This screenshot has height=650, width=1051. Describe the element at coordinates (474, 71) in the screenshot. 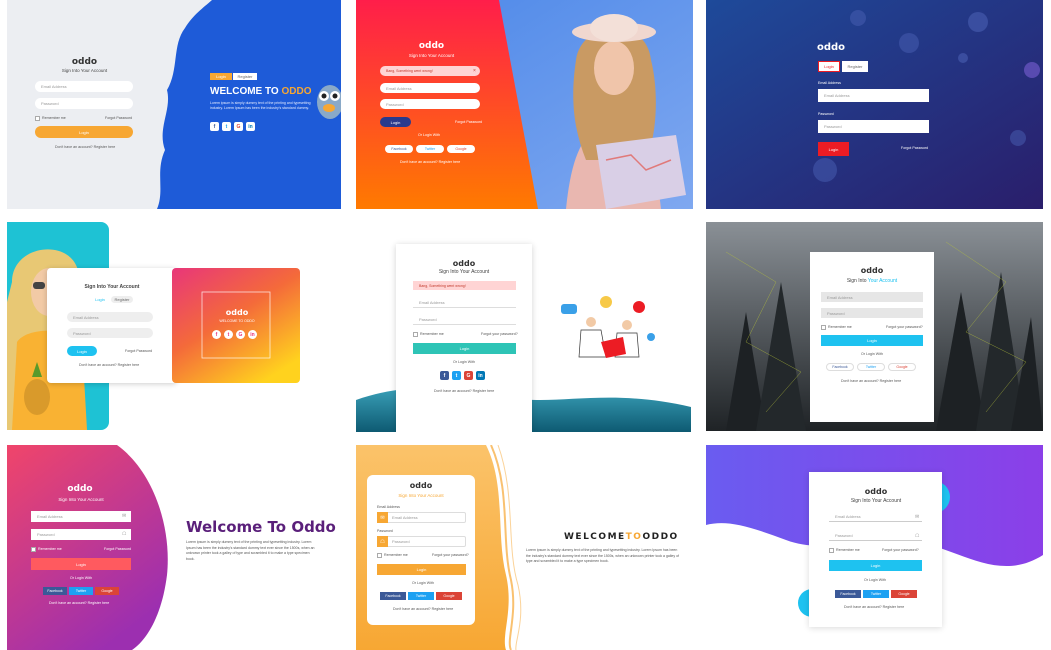

I see `close-icon: ×` at that location.